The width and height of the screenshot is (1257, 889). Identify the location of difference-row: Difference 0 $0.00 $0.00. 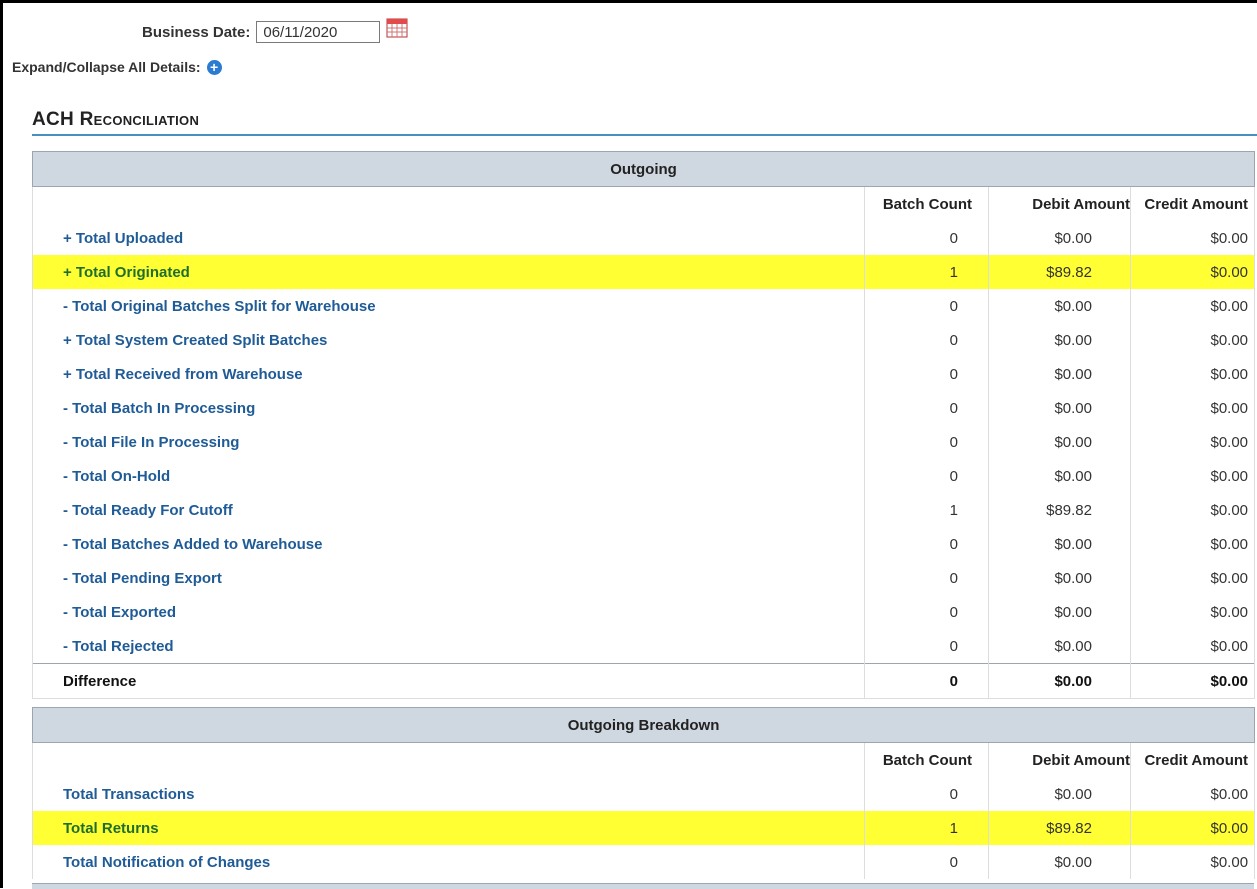
(644, 681).